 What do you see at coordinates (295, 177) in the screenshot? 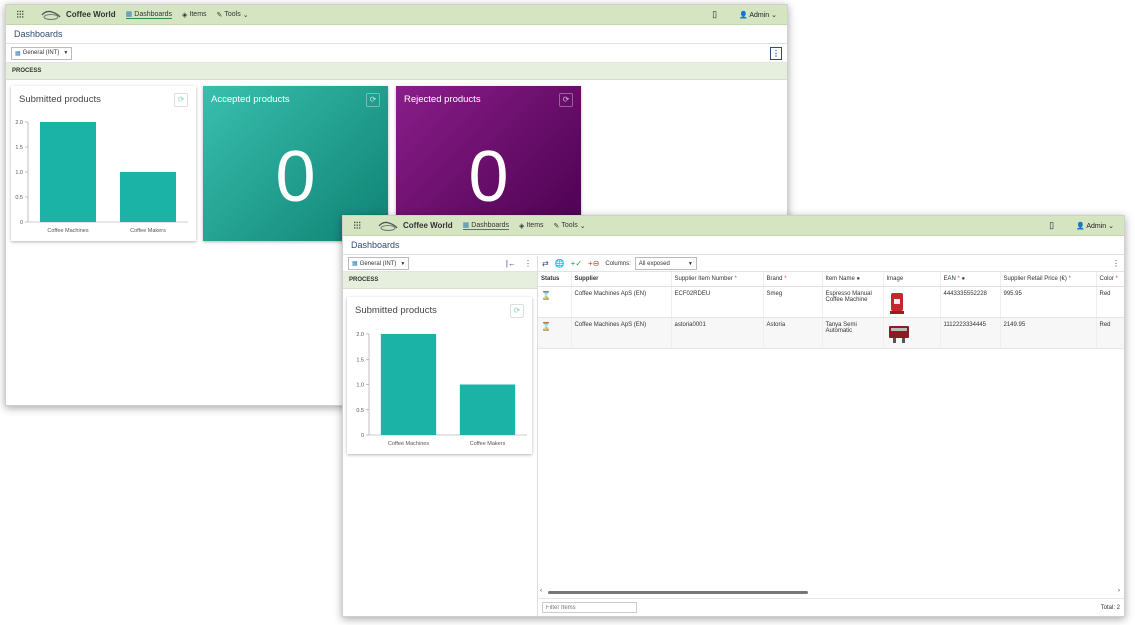
I see `accepted-count: 0` at bounding box center [295, 177].